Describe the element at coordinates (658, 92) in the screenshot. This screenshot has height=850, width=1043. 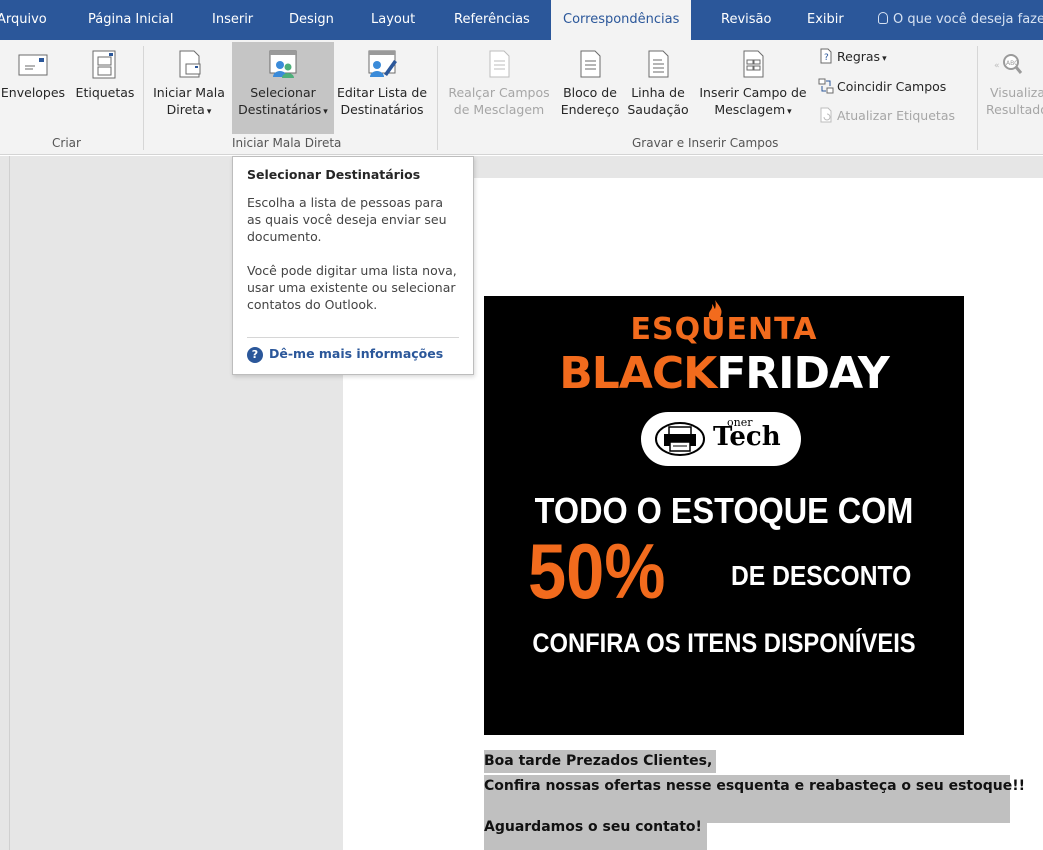
I see `linha-label-1: Linha de` at that location.